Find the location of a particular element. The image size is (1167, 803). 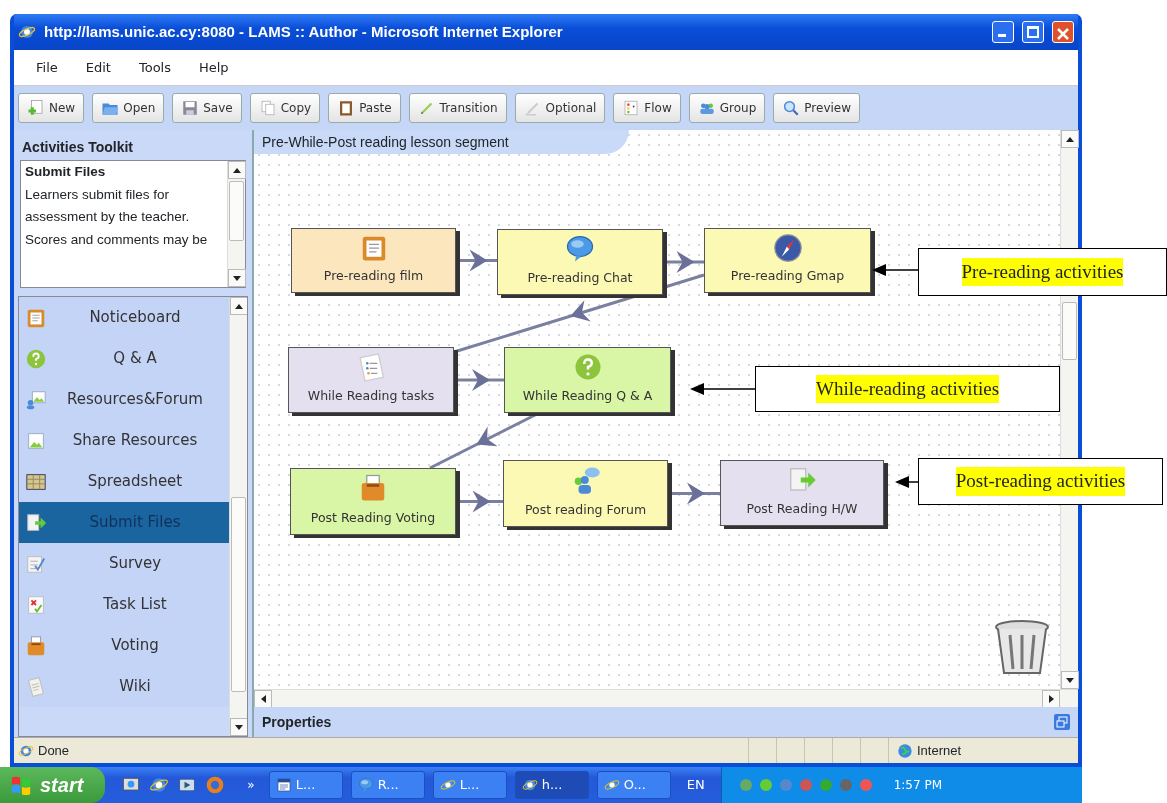

annotation-label: While-reading activities is located at coordinates (907, 389).